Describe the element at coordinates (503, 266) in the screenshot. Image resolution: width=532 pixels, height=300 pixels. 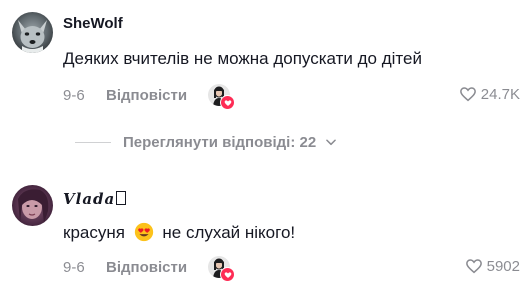
I see `like-count: 5902` at that location.